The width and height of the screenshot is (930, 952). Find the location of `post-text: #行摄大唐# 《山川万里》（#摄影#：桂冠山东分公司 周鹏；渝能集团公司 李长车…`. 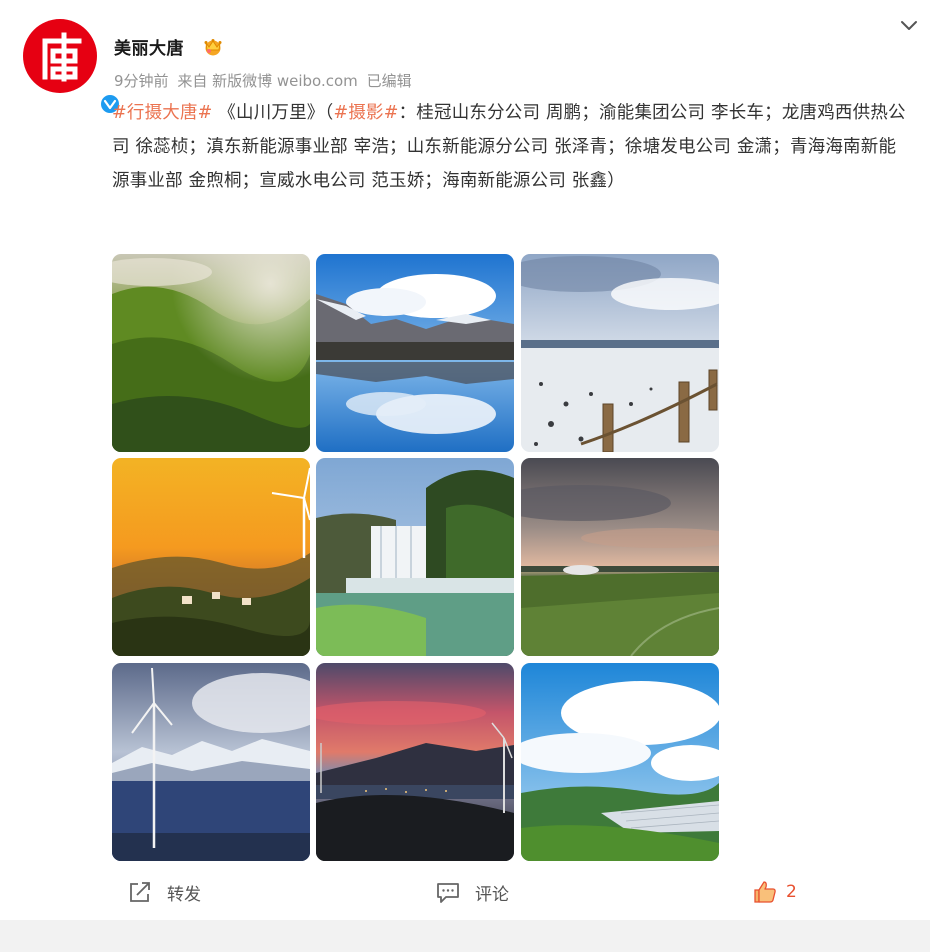

post-text: #行摄大唐# 《山川万里》（#摄影#：桂冠山东分公司 周鹏；渝能集团公司 李长车… is located at coordinates (512, 147).